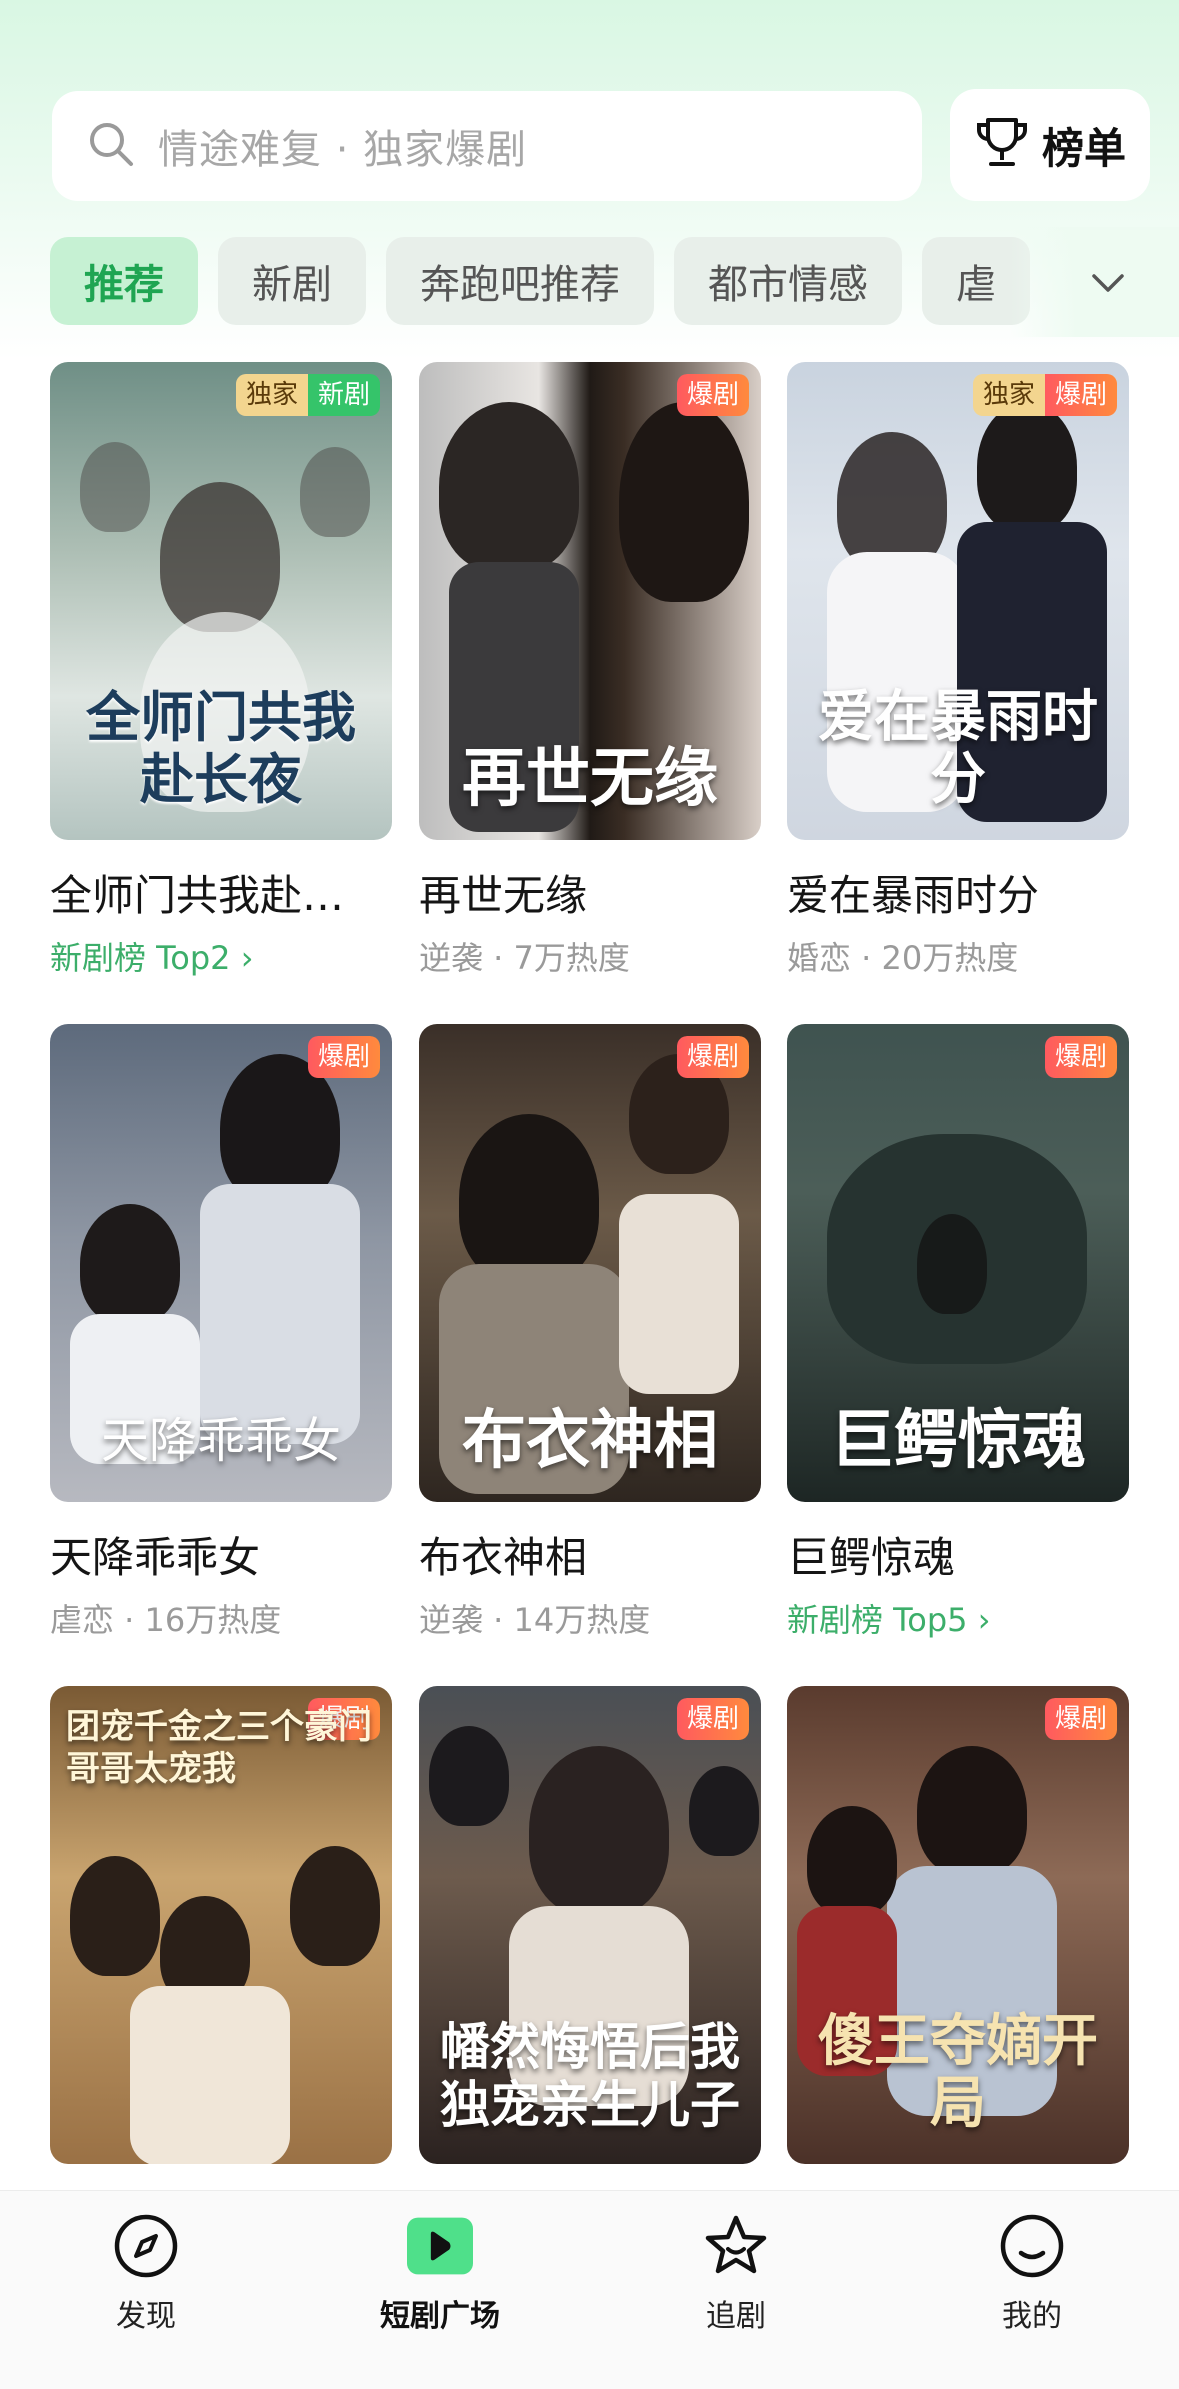 The image size is (1179, 2389). I want to click on drama-poster: 爆剧 布衣神相, so click(590, 1263).